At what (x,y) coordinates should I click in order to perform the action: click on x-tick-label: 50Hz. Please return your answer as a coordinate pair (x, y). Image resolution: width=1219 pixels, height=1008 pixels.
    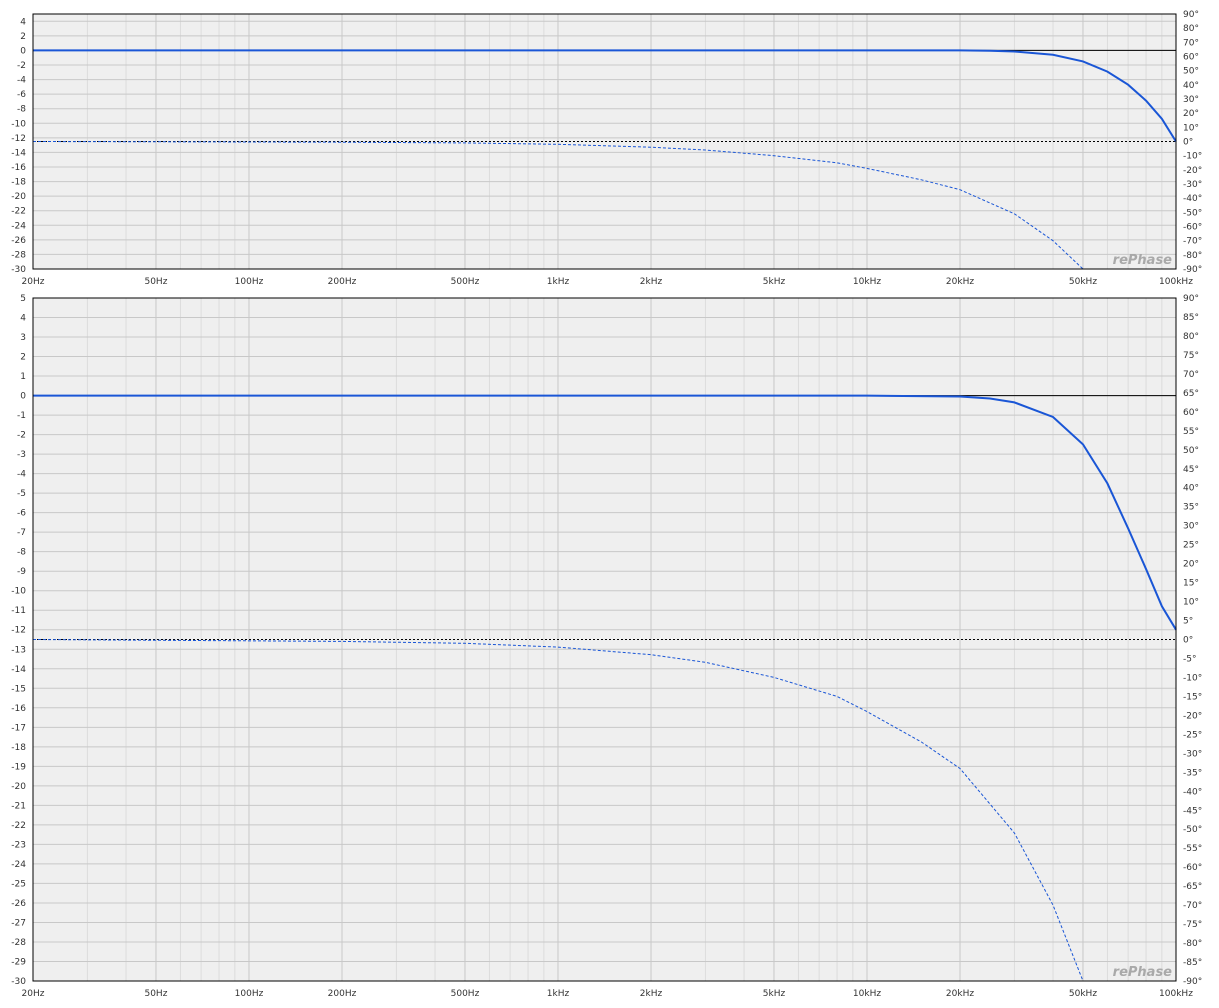
    Looking at the image, I should click on (155, 994).